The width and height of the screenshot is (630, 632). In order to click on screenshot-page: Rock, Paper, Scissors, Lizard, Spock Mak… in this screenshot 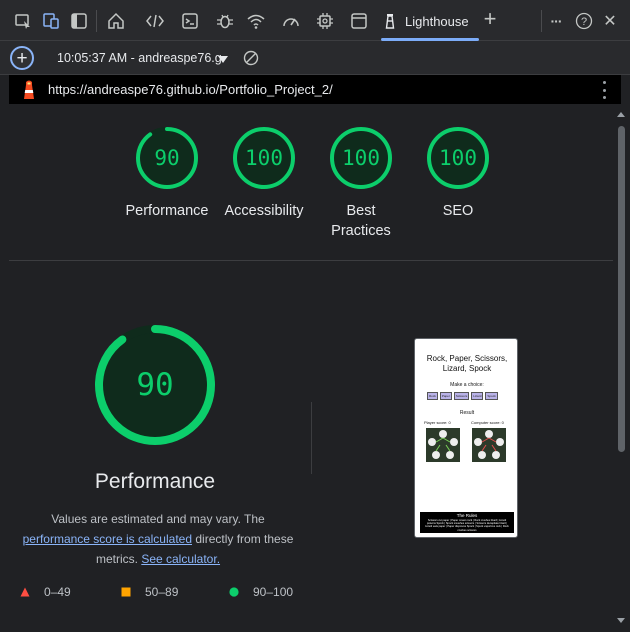, I will do `click(467, 438)`.